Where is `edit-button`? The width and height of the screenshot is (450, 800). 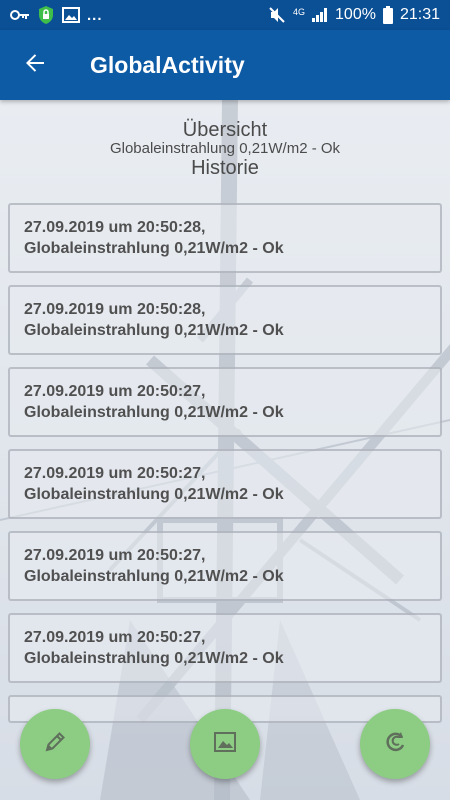 edit-button is located at coordinates (55, 744).